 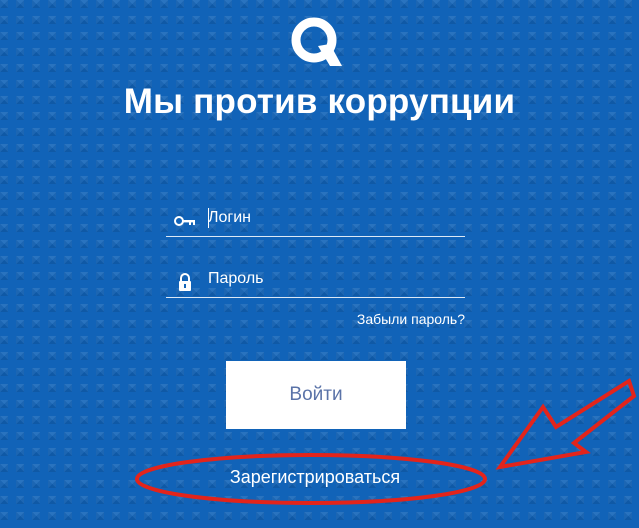 I want to click on lock-icon, so click(x=185, y=282).